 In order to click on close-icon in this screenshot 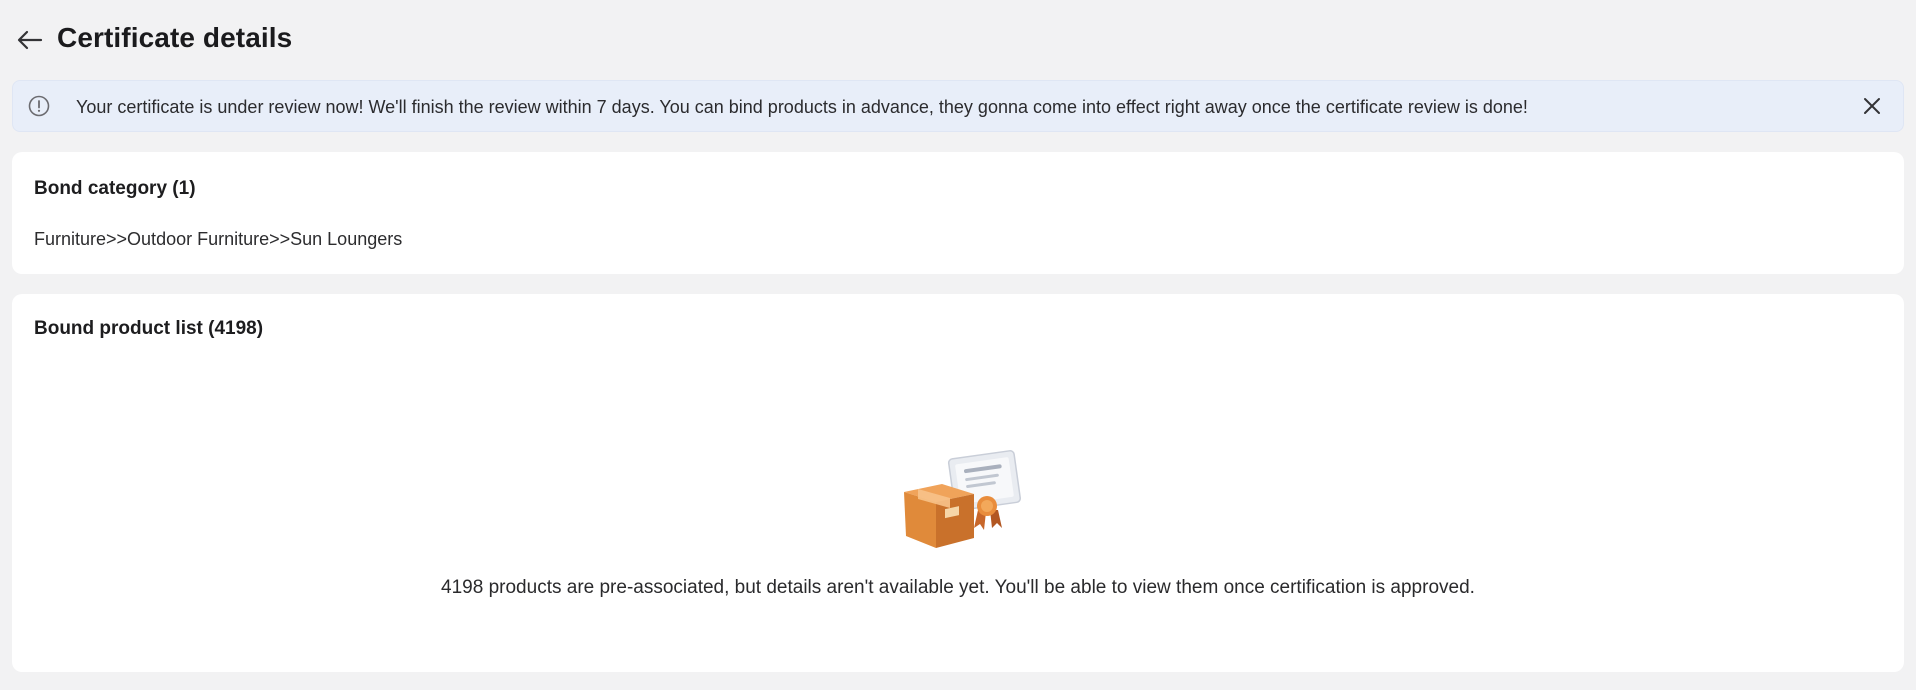, I will do `click(1872, 106)`.